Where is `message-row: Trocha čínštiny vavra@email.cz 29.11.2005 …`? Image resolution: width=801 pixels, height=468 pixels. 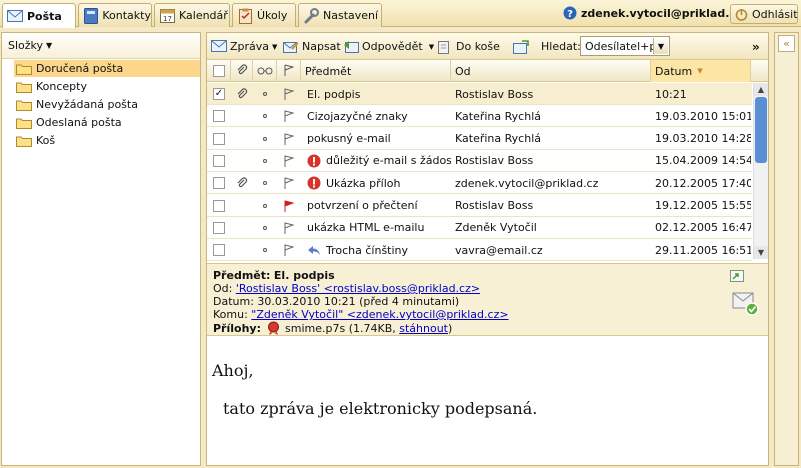
message-row: Trocha čínštiny vavra@email.cz 29.11.2005 … is located at coordinates (479, 250).